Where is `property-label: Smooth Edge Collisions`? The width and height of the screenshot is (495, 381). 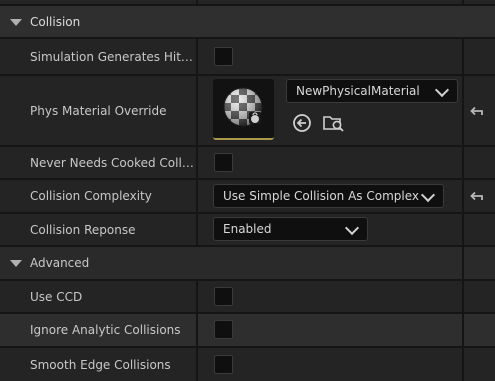 property-label: Smooth Edge Collisions is located at coordinates (113, 364).